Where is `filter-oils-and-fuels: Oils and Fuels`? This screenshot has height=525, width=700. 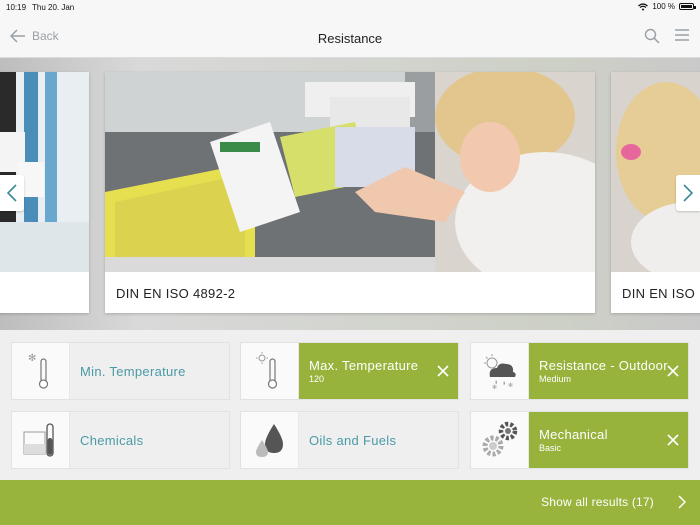
filter-oils-and-fuels: Oils and Fuels is located at coordinates (349, 440).